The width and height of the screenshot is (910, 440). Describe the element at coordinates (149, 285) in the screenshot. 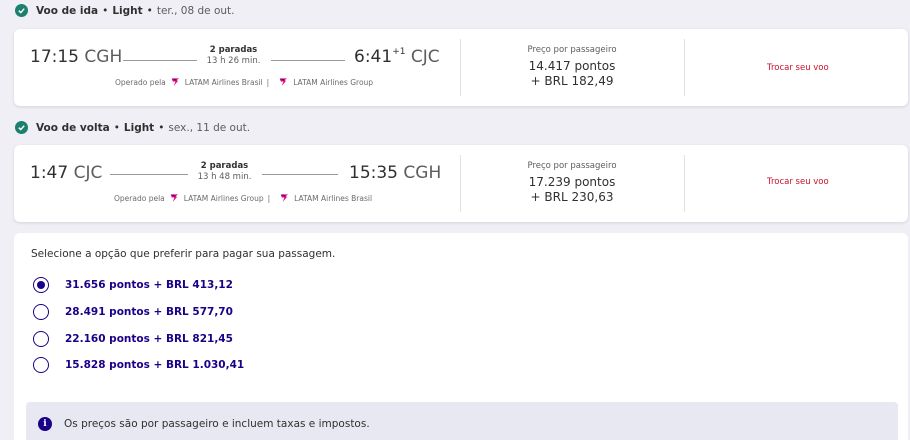

I see `option-label: 31.656 pontos + BRL 413,12` at that location.